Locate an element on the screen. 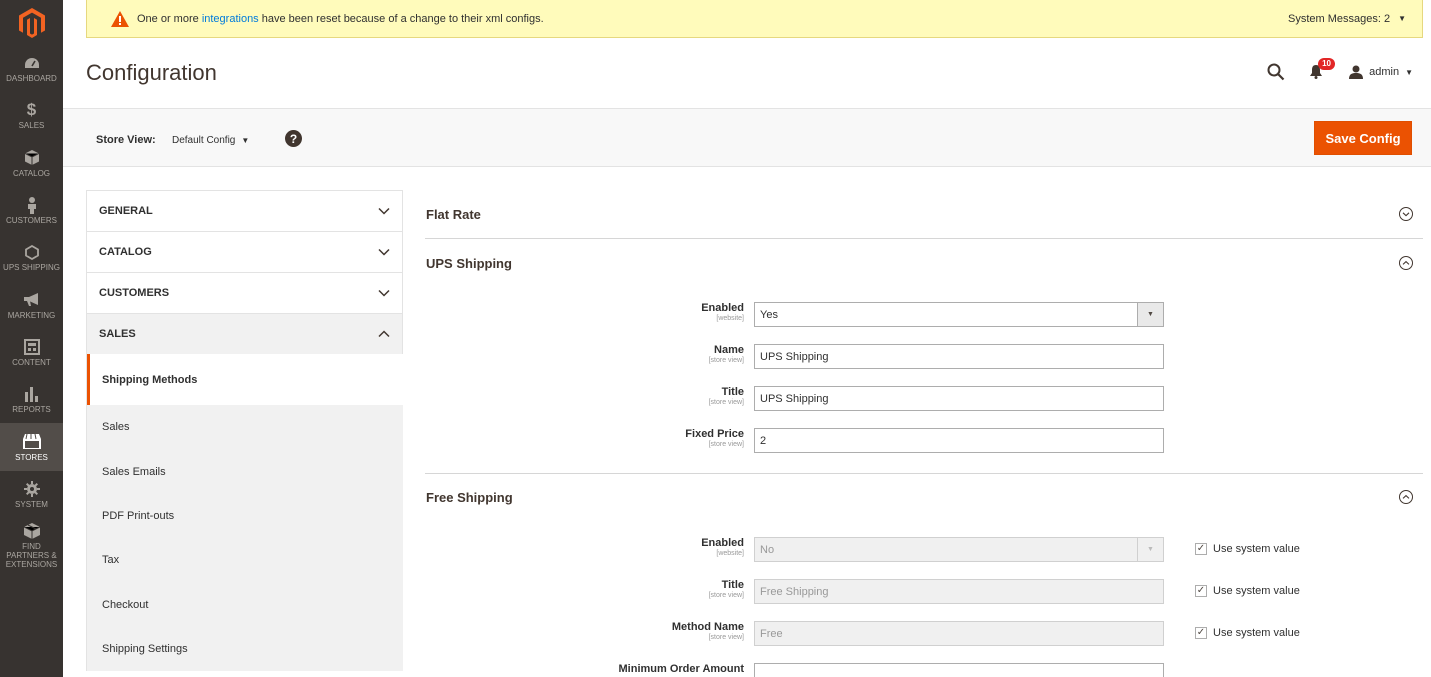 The width and height of the screenshot is (1431, 677). nav-marketing: MARKETING is located at coordinates (31, 304).